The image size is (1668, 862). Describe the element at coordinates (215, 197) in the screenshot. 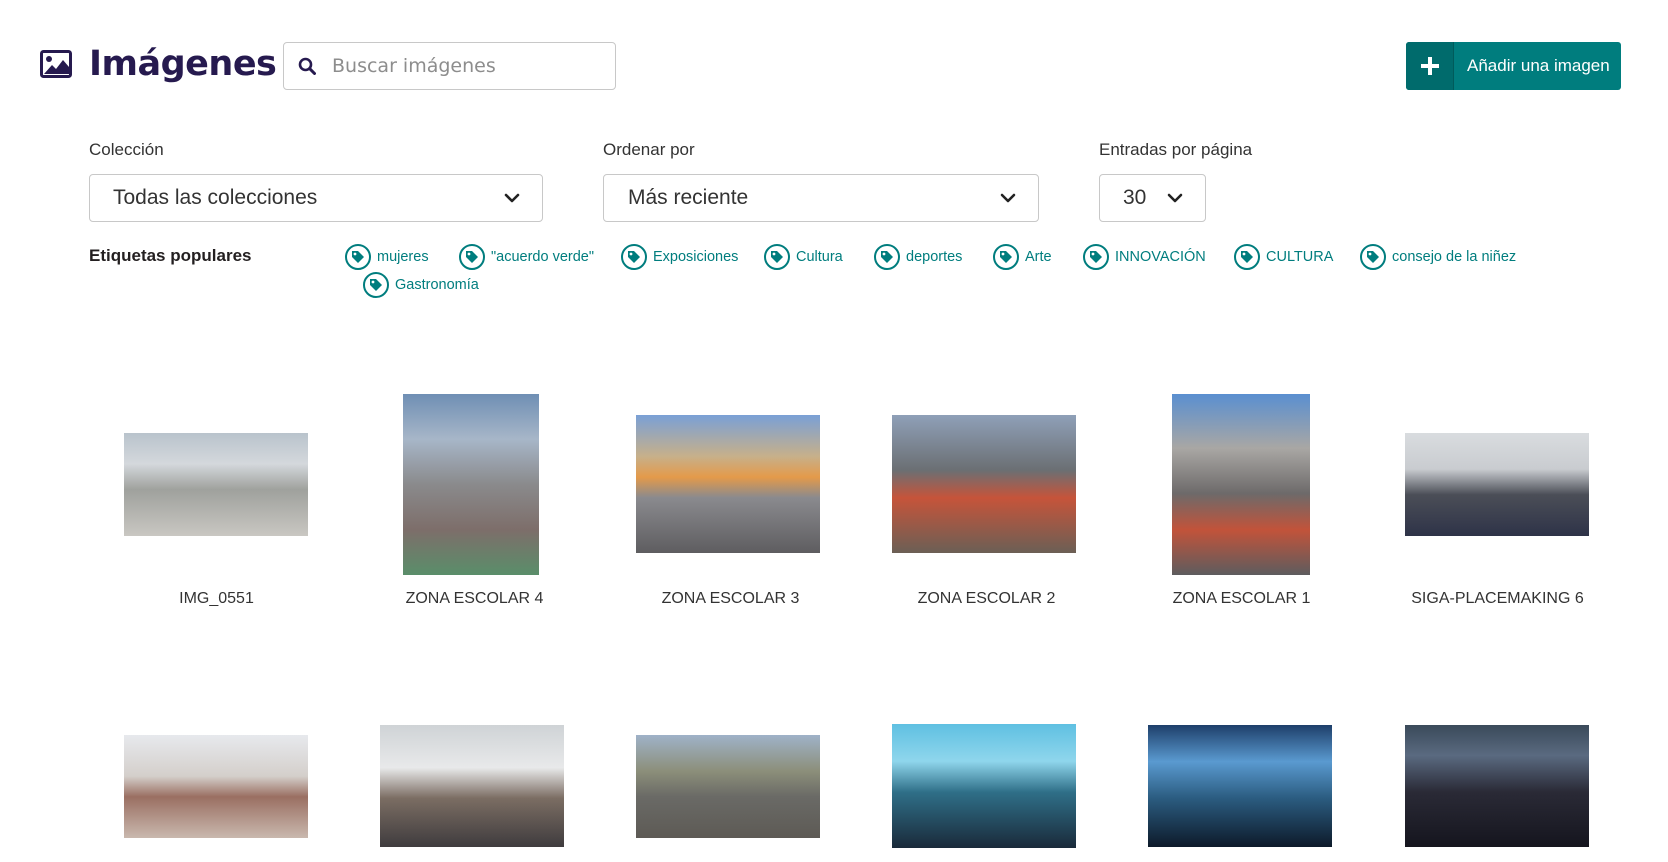

I see `collection-select-value: Todas las colecciones` at that location.